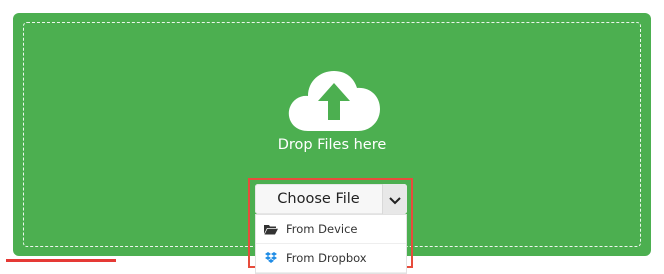  I want to click on choose-file-dropdown: Choose File, so click(331, 199).